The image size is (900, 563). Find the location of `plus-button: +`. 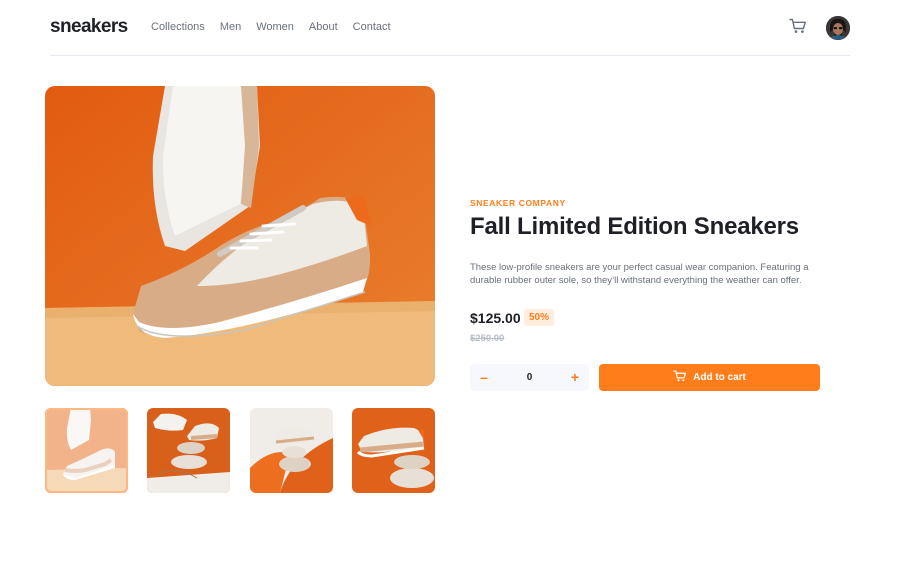

plus-button: + is located at coordinates (575, 377).